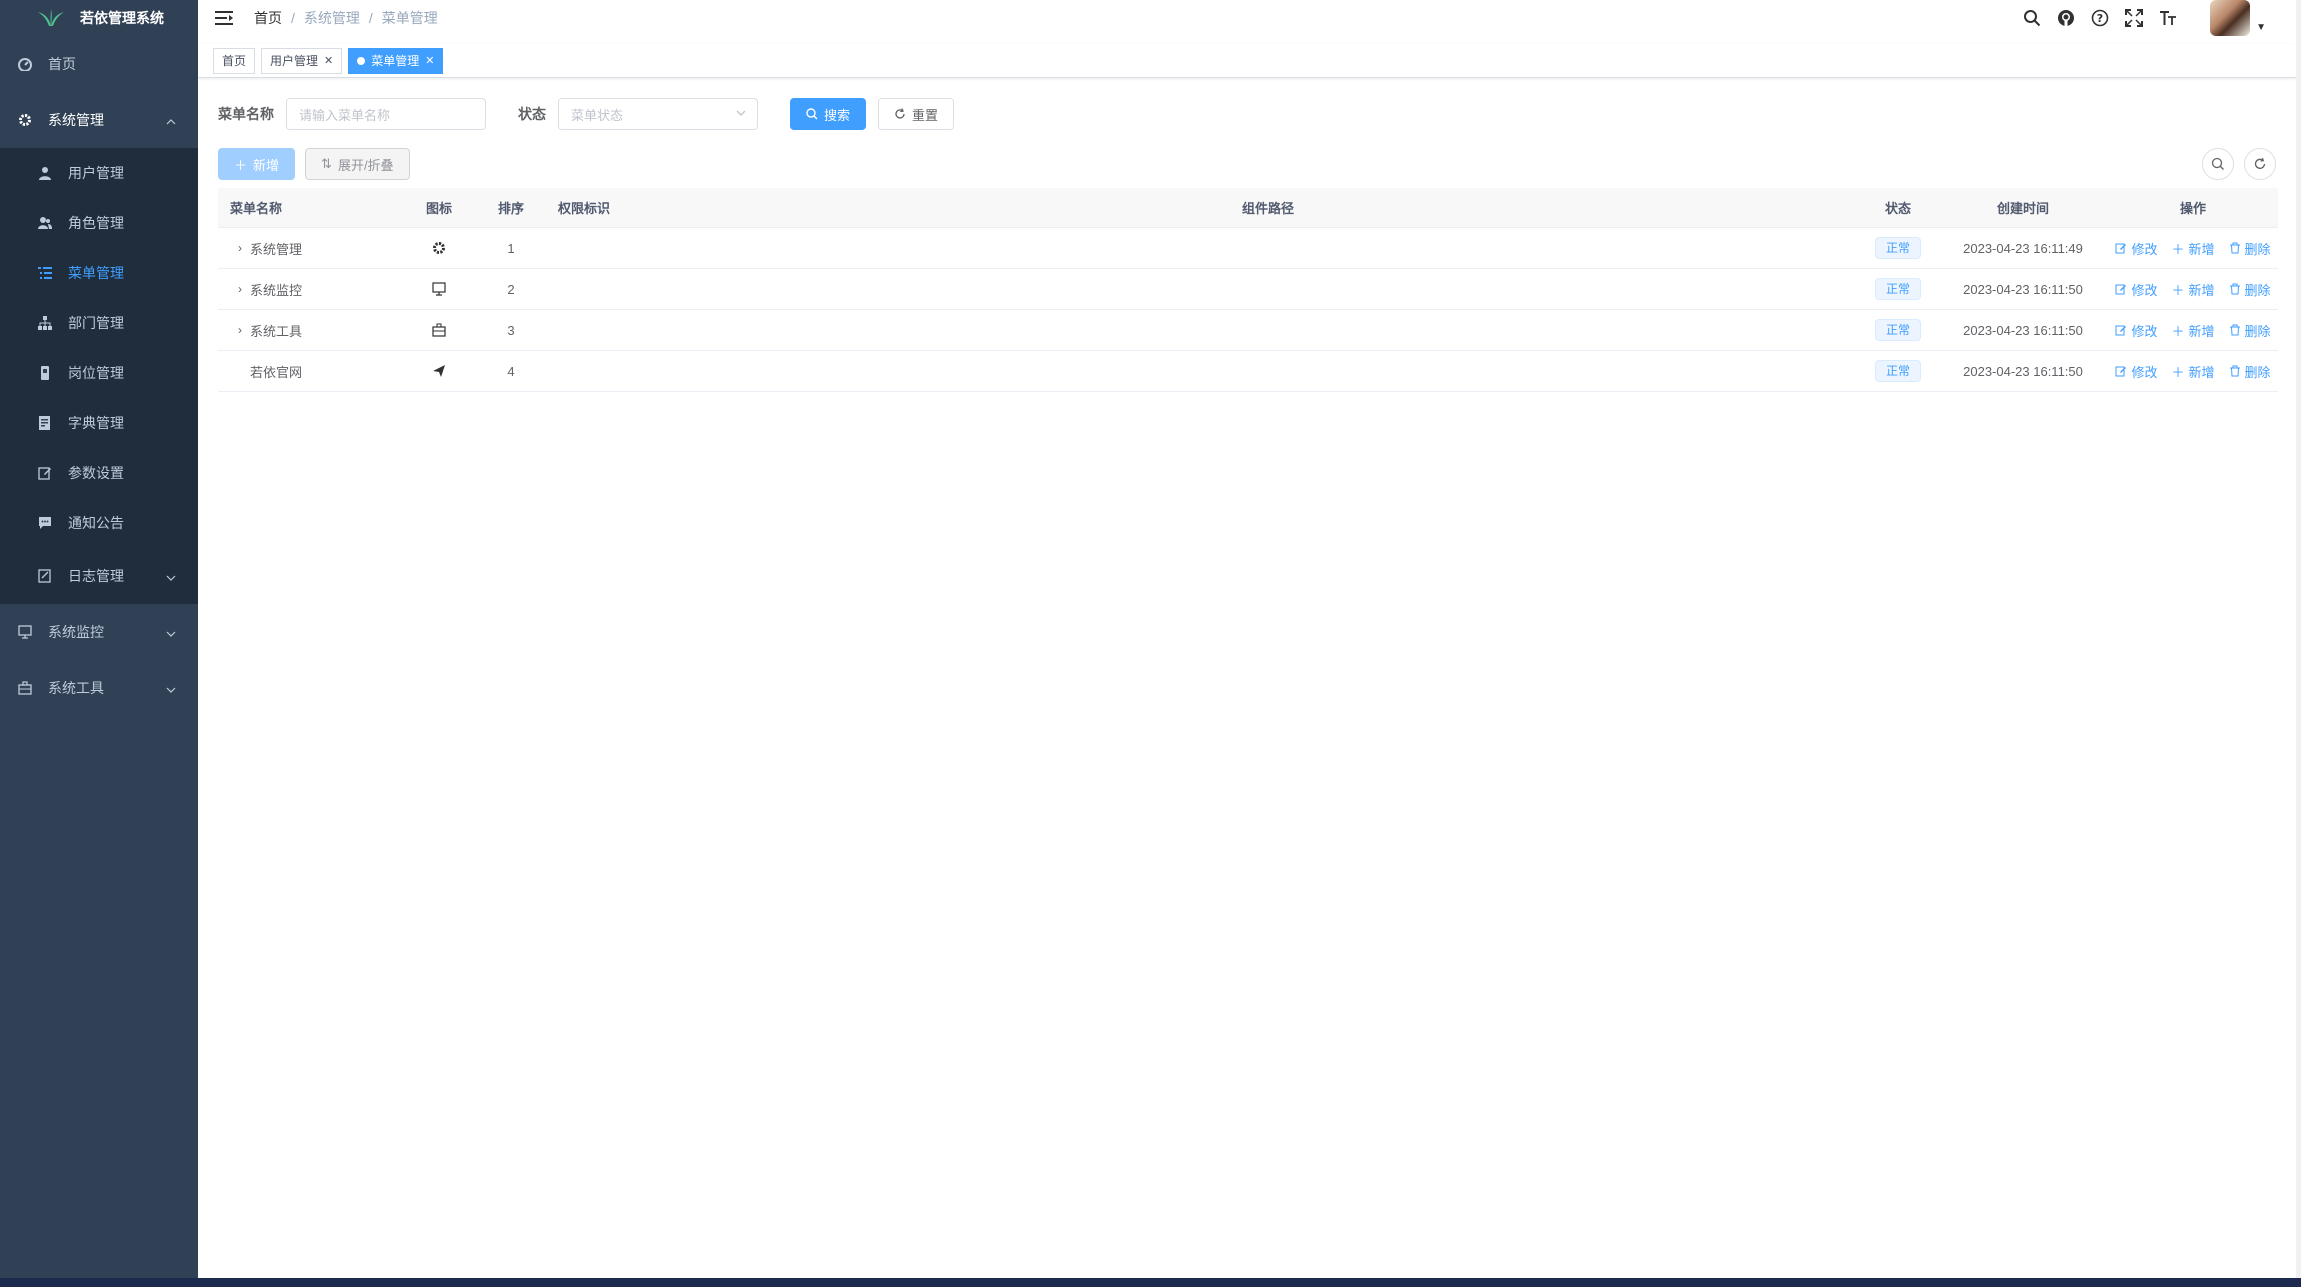  Describe the element at coordinates (302, 60) in the screenshot. I see `tag-users: 用户管理 ✕` at that location.